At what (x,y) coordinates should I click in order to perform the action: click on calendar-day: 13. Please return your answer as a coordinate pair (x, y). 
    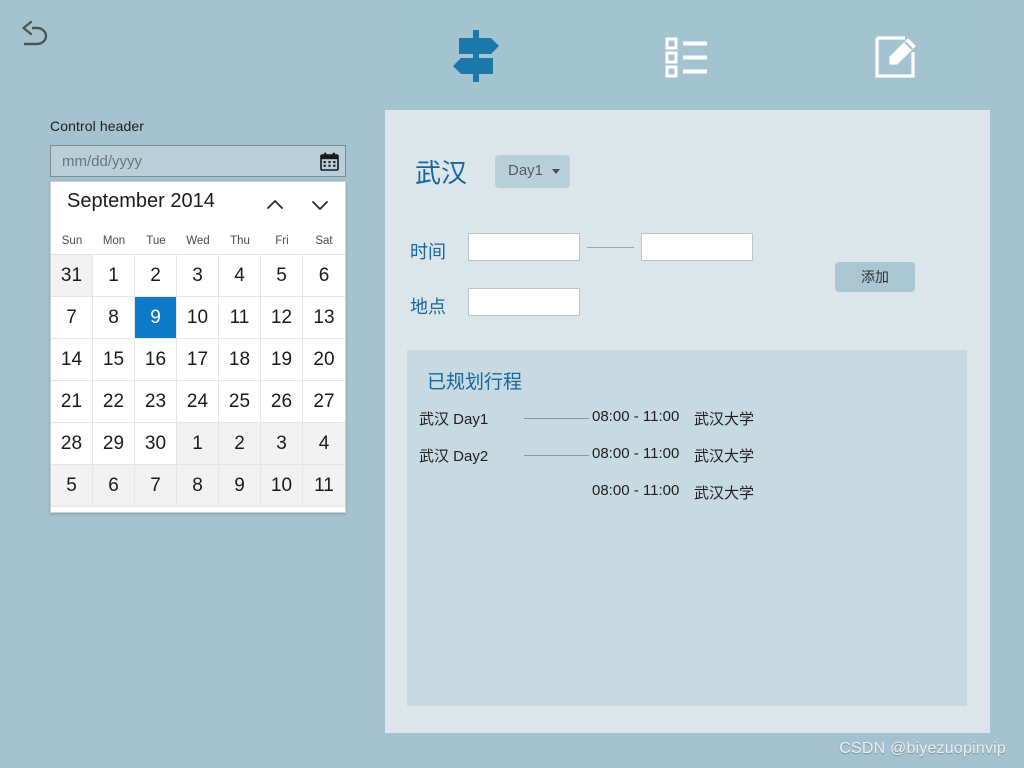
    Looking at the image, I should click on (324, 318).